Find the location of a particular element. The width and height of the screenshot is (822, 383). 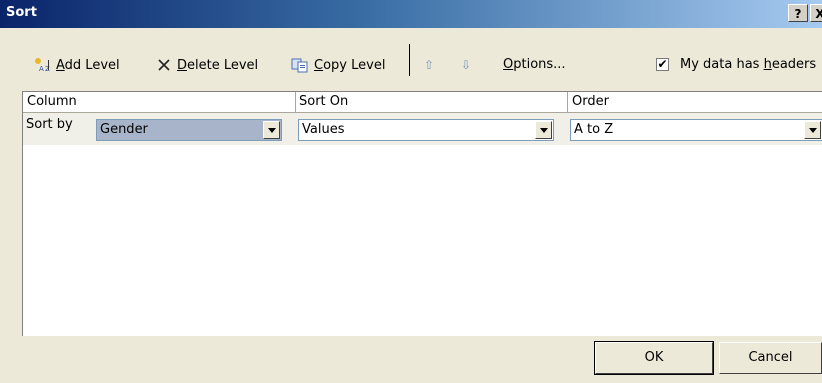

add-level-button: A Z Add Level is located at coordinates (76, 65).